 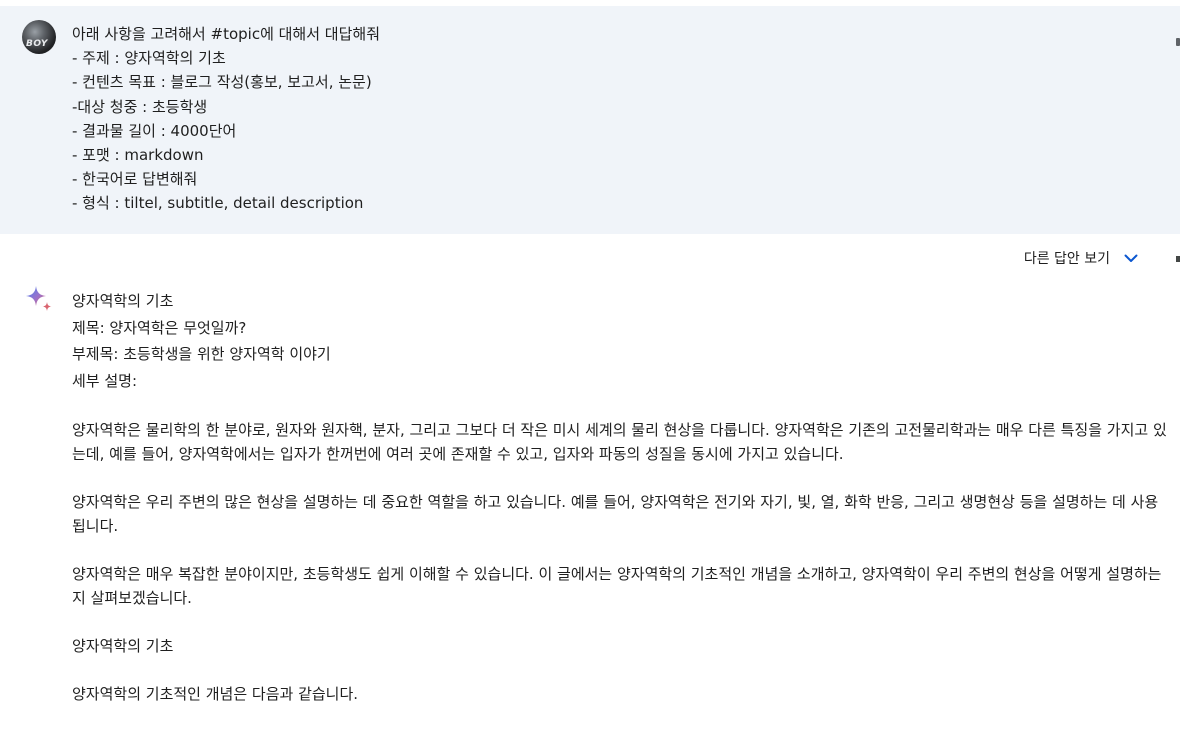 I want to click on show-drafts-label: 다른 답안 보기, so click(x=1066, y=259).